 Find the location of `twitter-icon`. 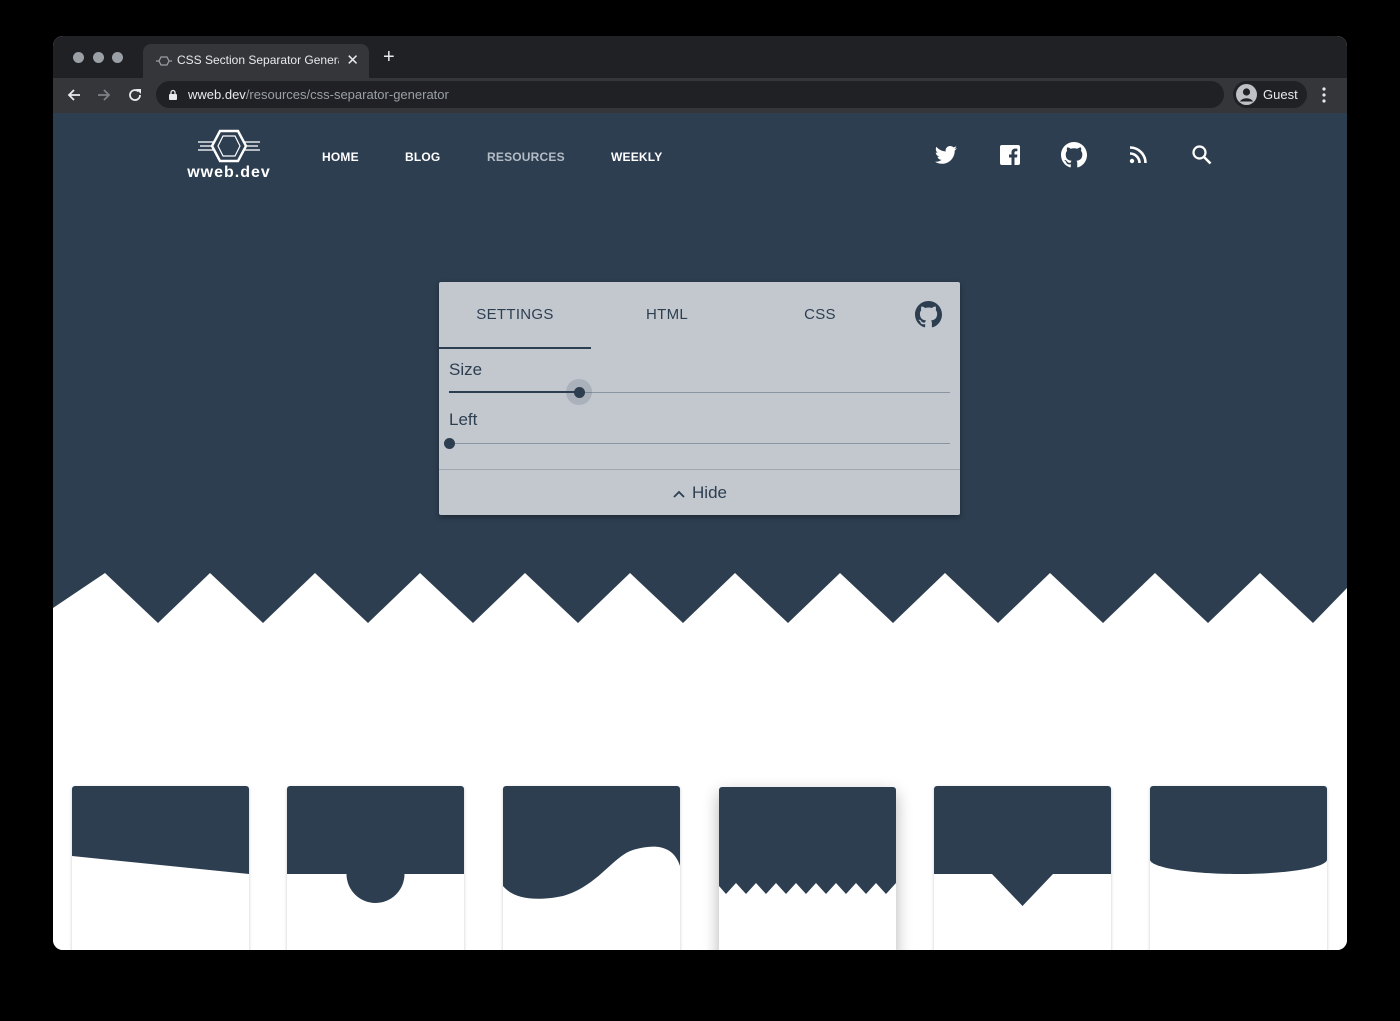

twitter-icon is located at coordinates (946, 155).